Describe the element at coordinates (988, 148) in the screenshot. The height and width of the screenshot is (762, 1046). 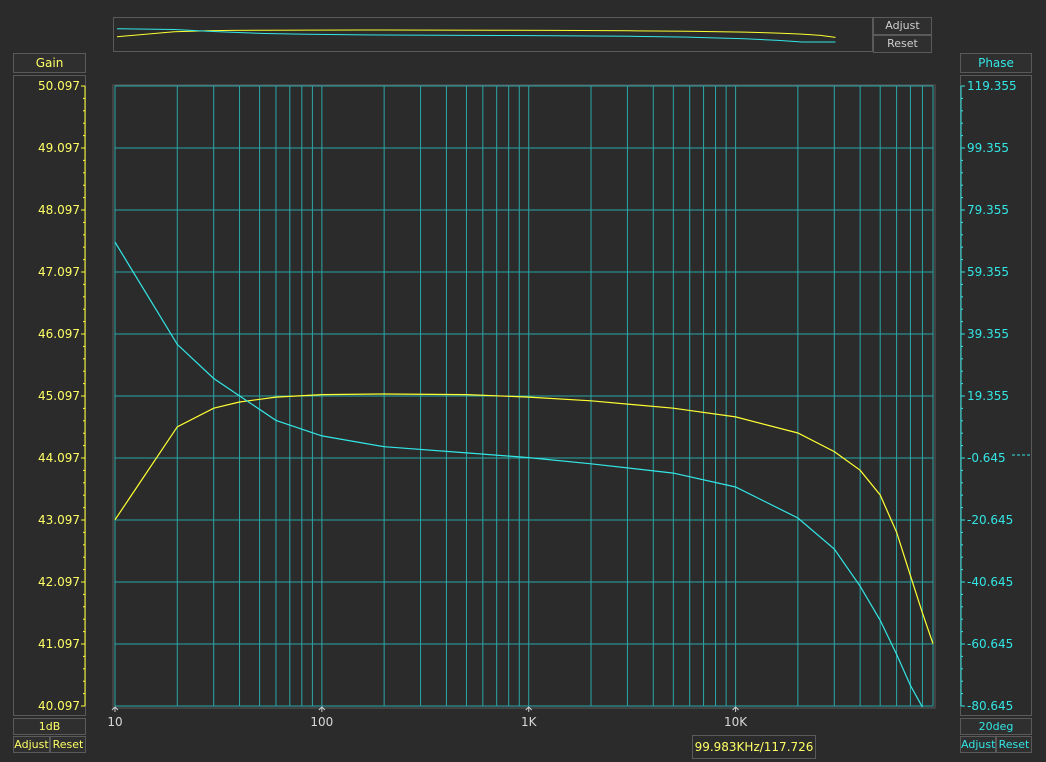
I see `phase-tick-label: 99.355` at that location.